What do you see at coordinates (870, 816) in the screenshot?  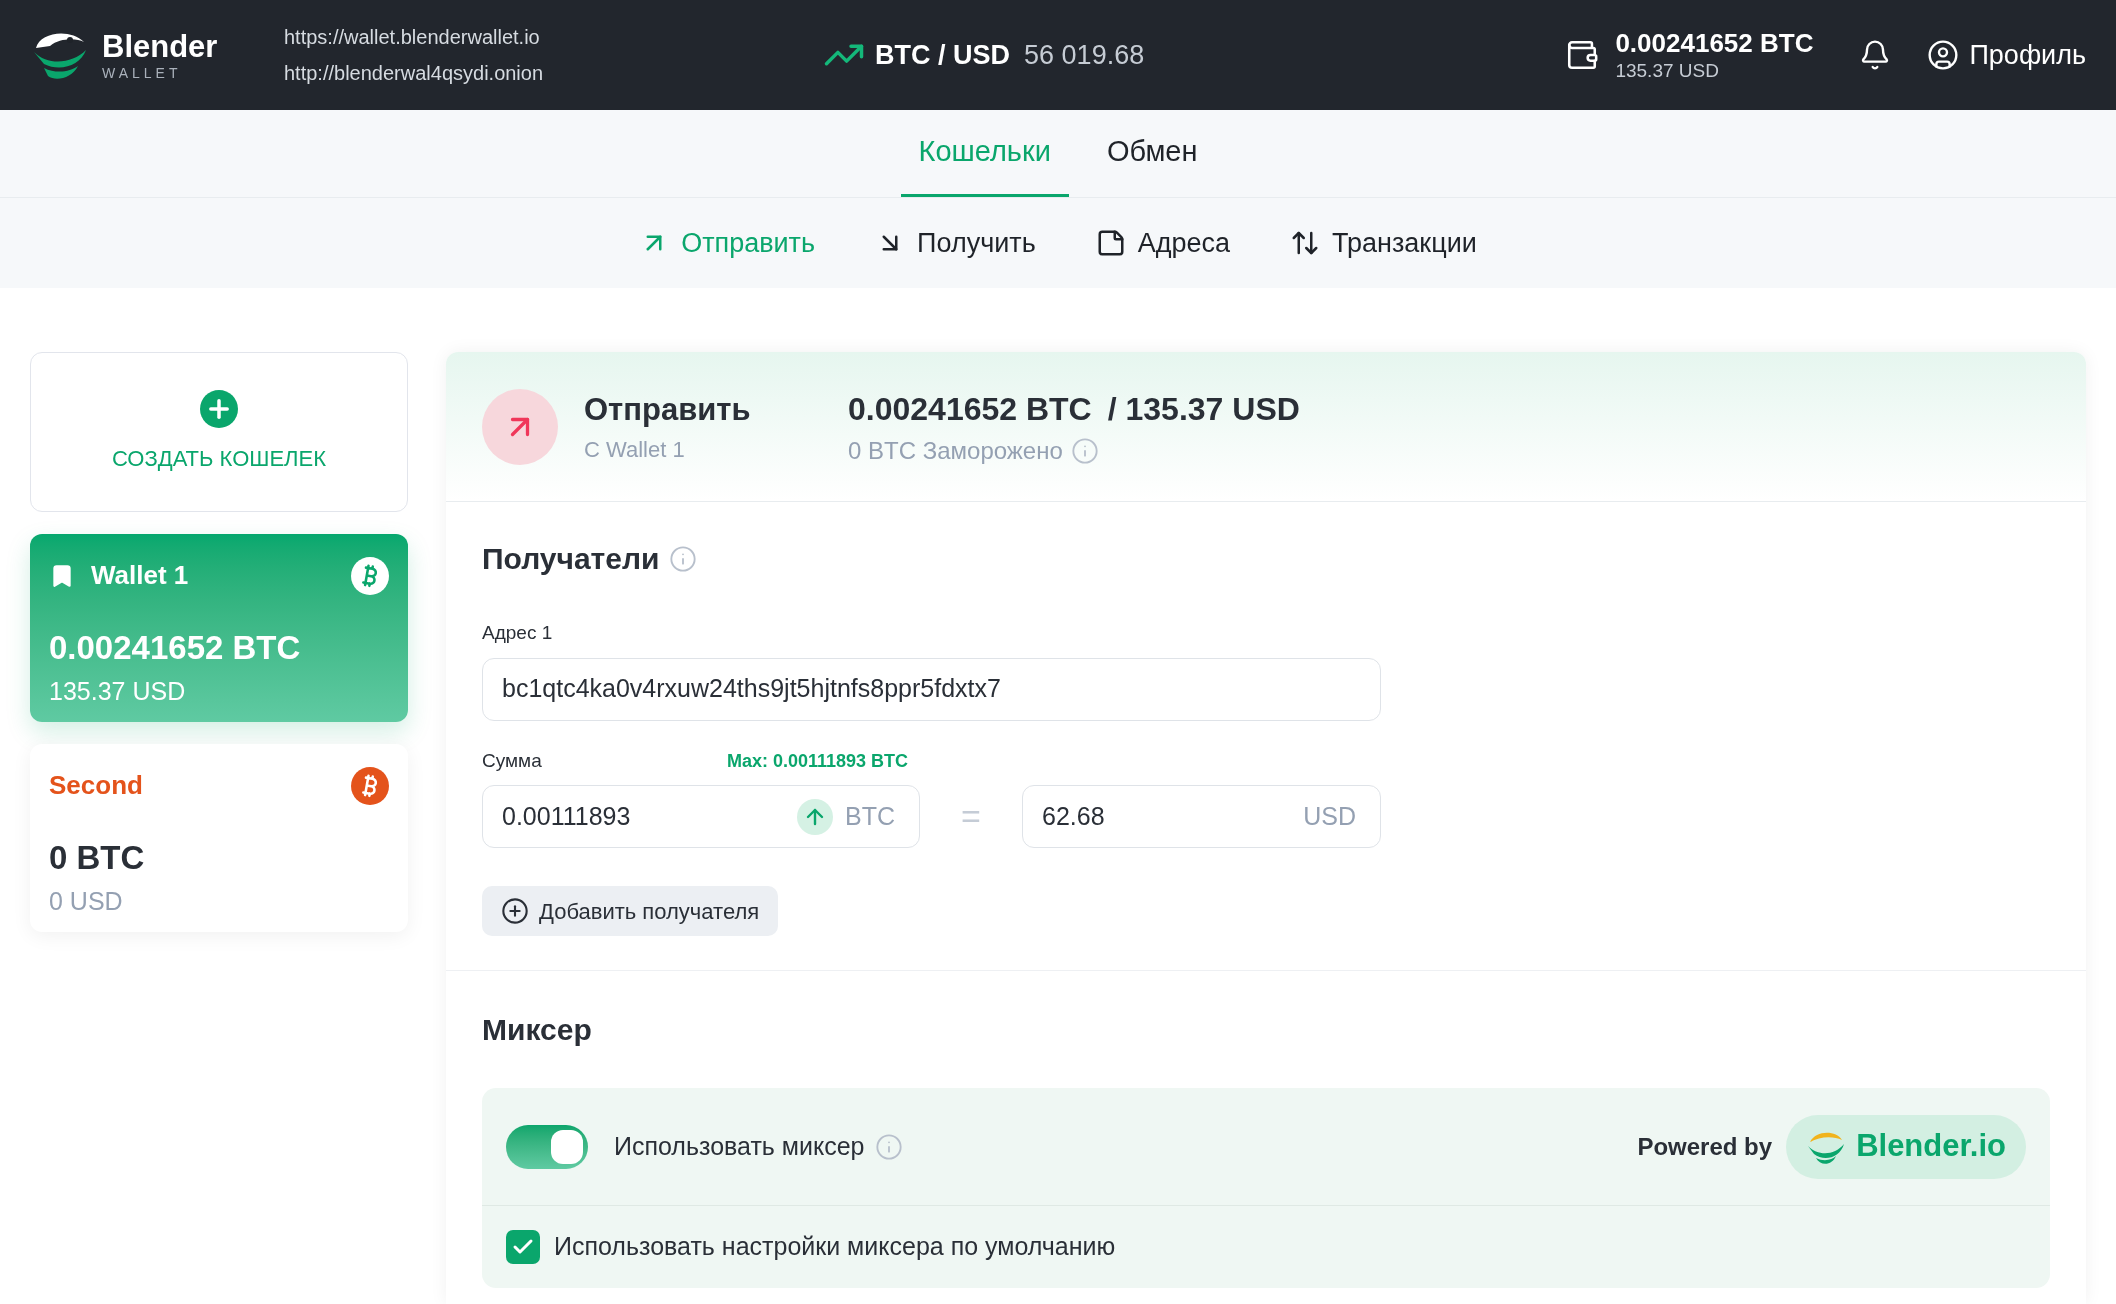 I see `currency-unit: BTC` at bounding box center [870, 816].